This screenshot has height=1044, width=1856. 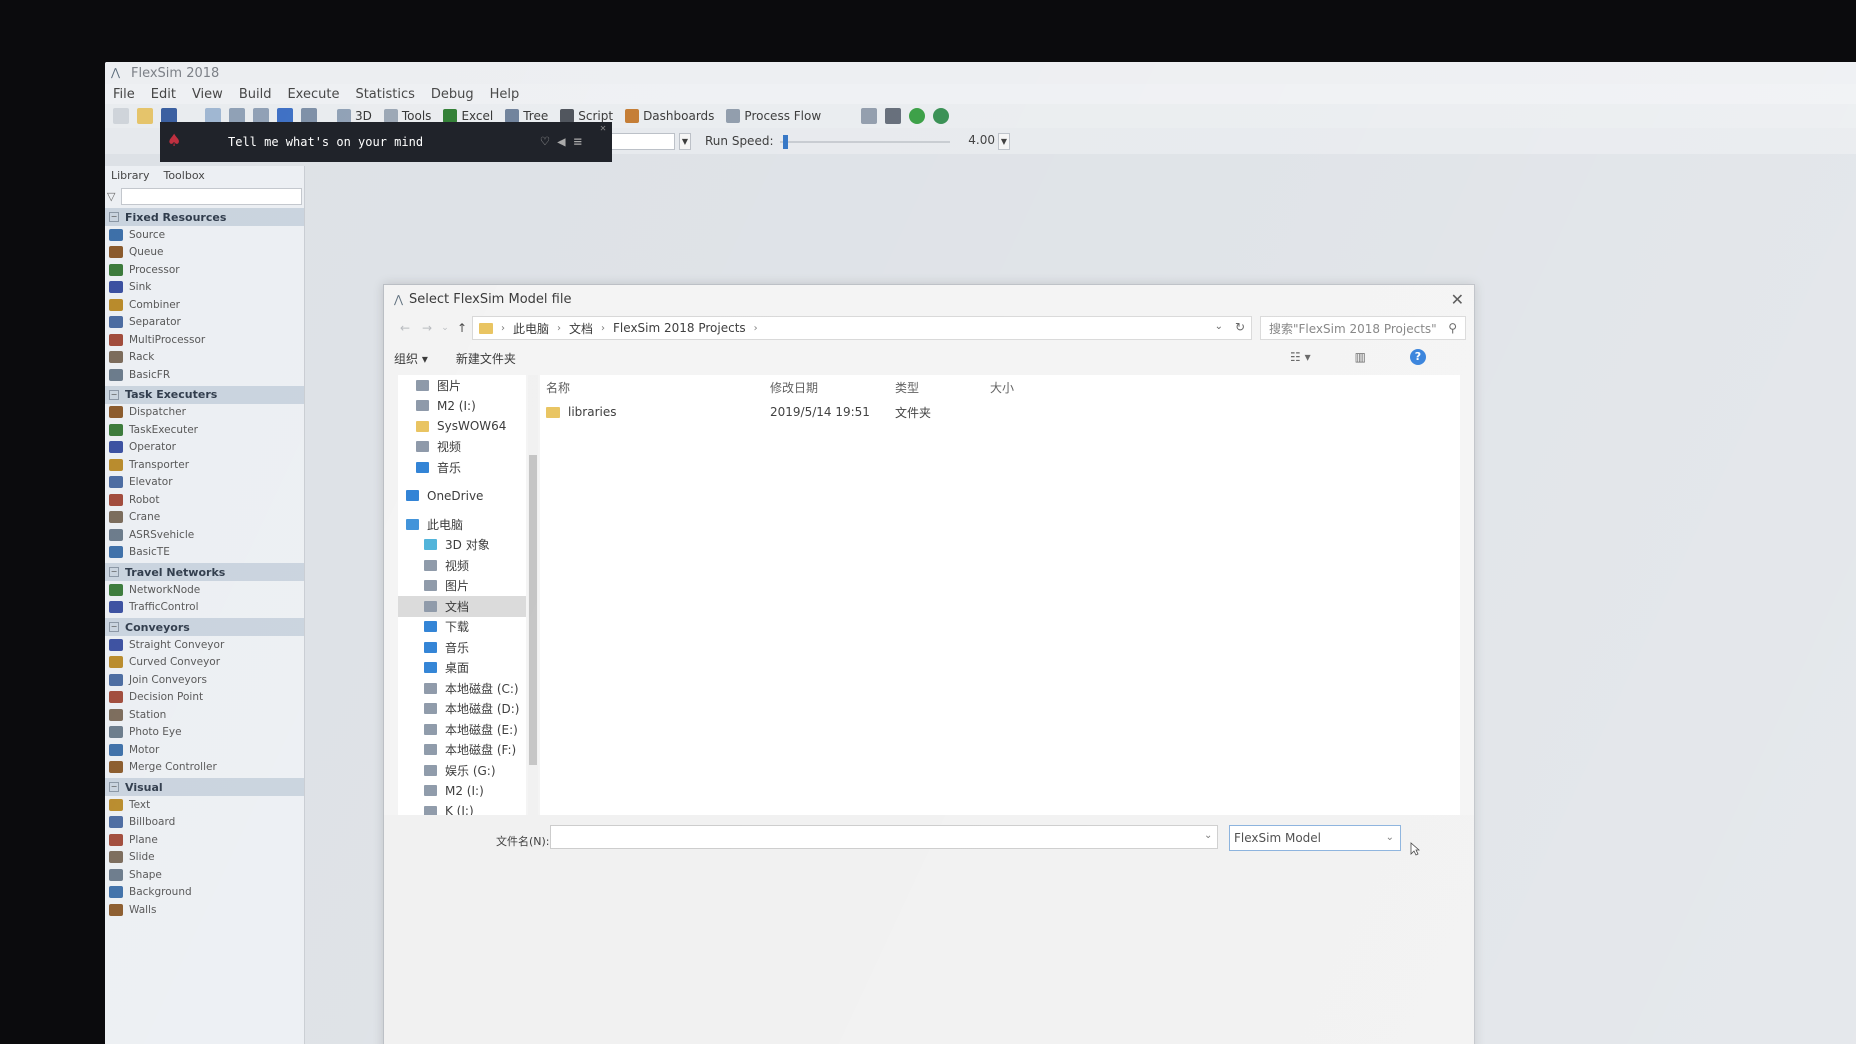 I want to click on nav-item: OneDrive, so click(x=462, y=496).